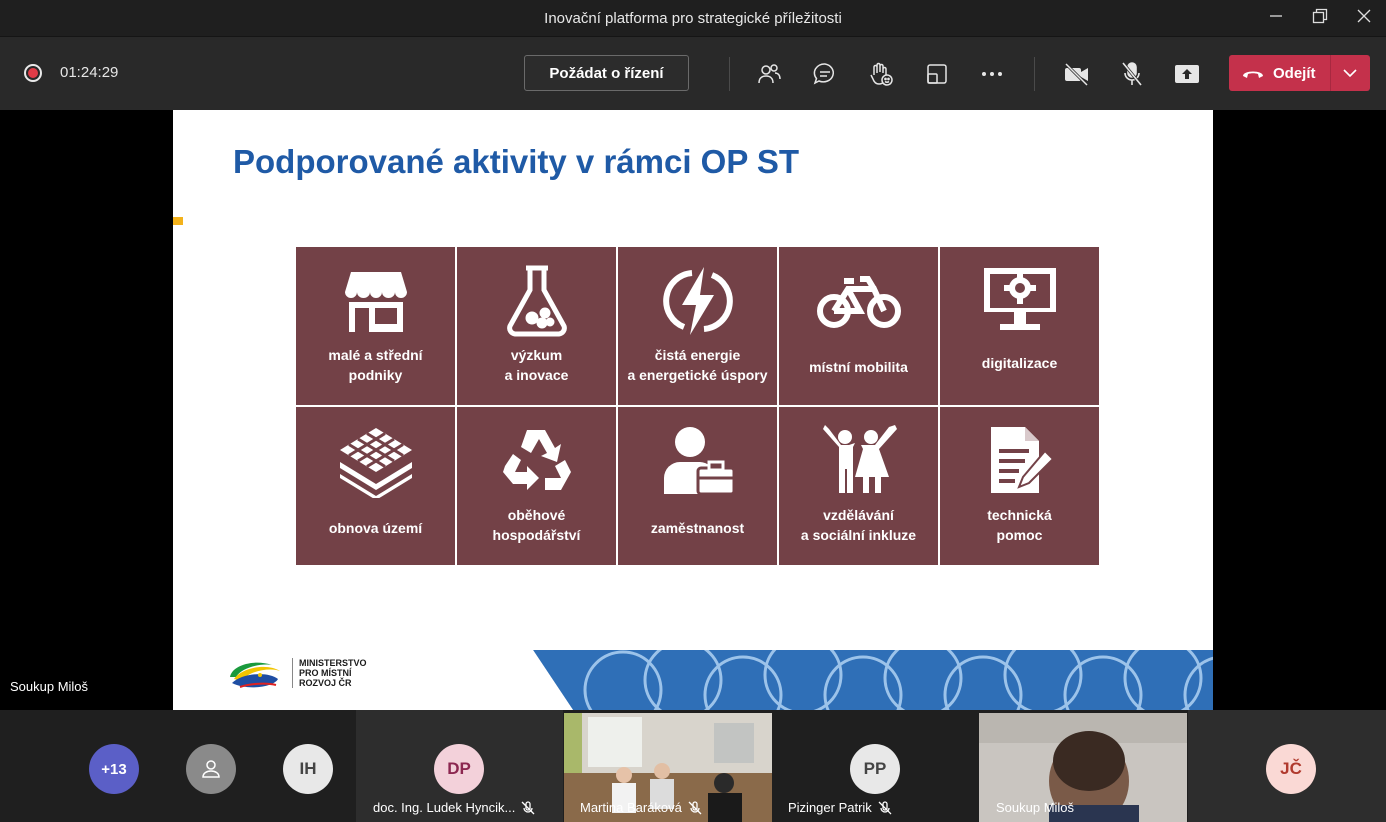  I want to click on activity-label: obnova území, so click(375, 528).